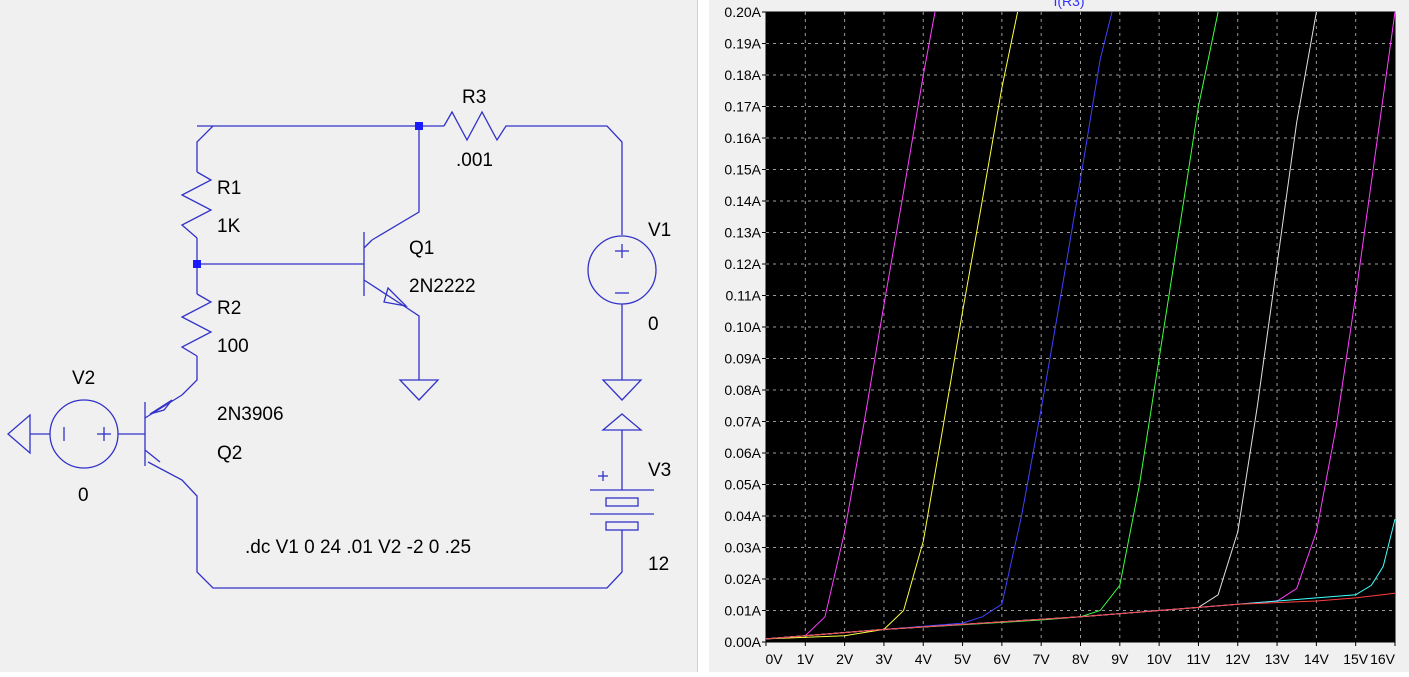 This screenshot has width=1409, height=677. Describe the element at coordinates (1081, 659) in the screenshot. I see `x-tick-label: 8V` at that location.